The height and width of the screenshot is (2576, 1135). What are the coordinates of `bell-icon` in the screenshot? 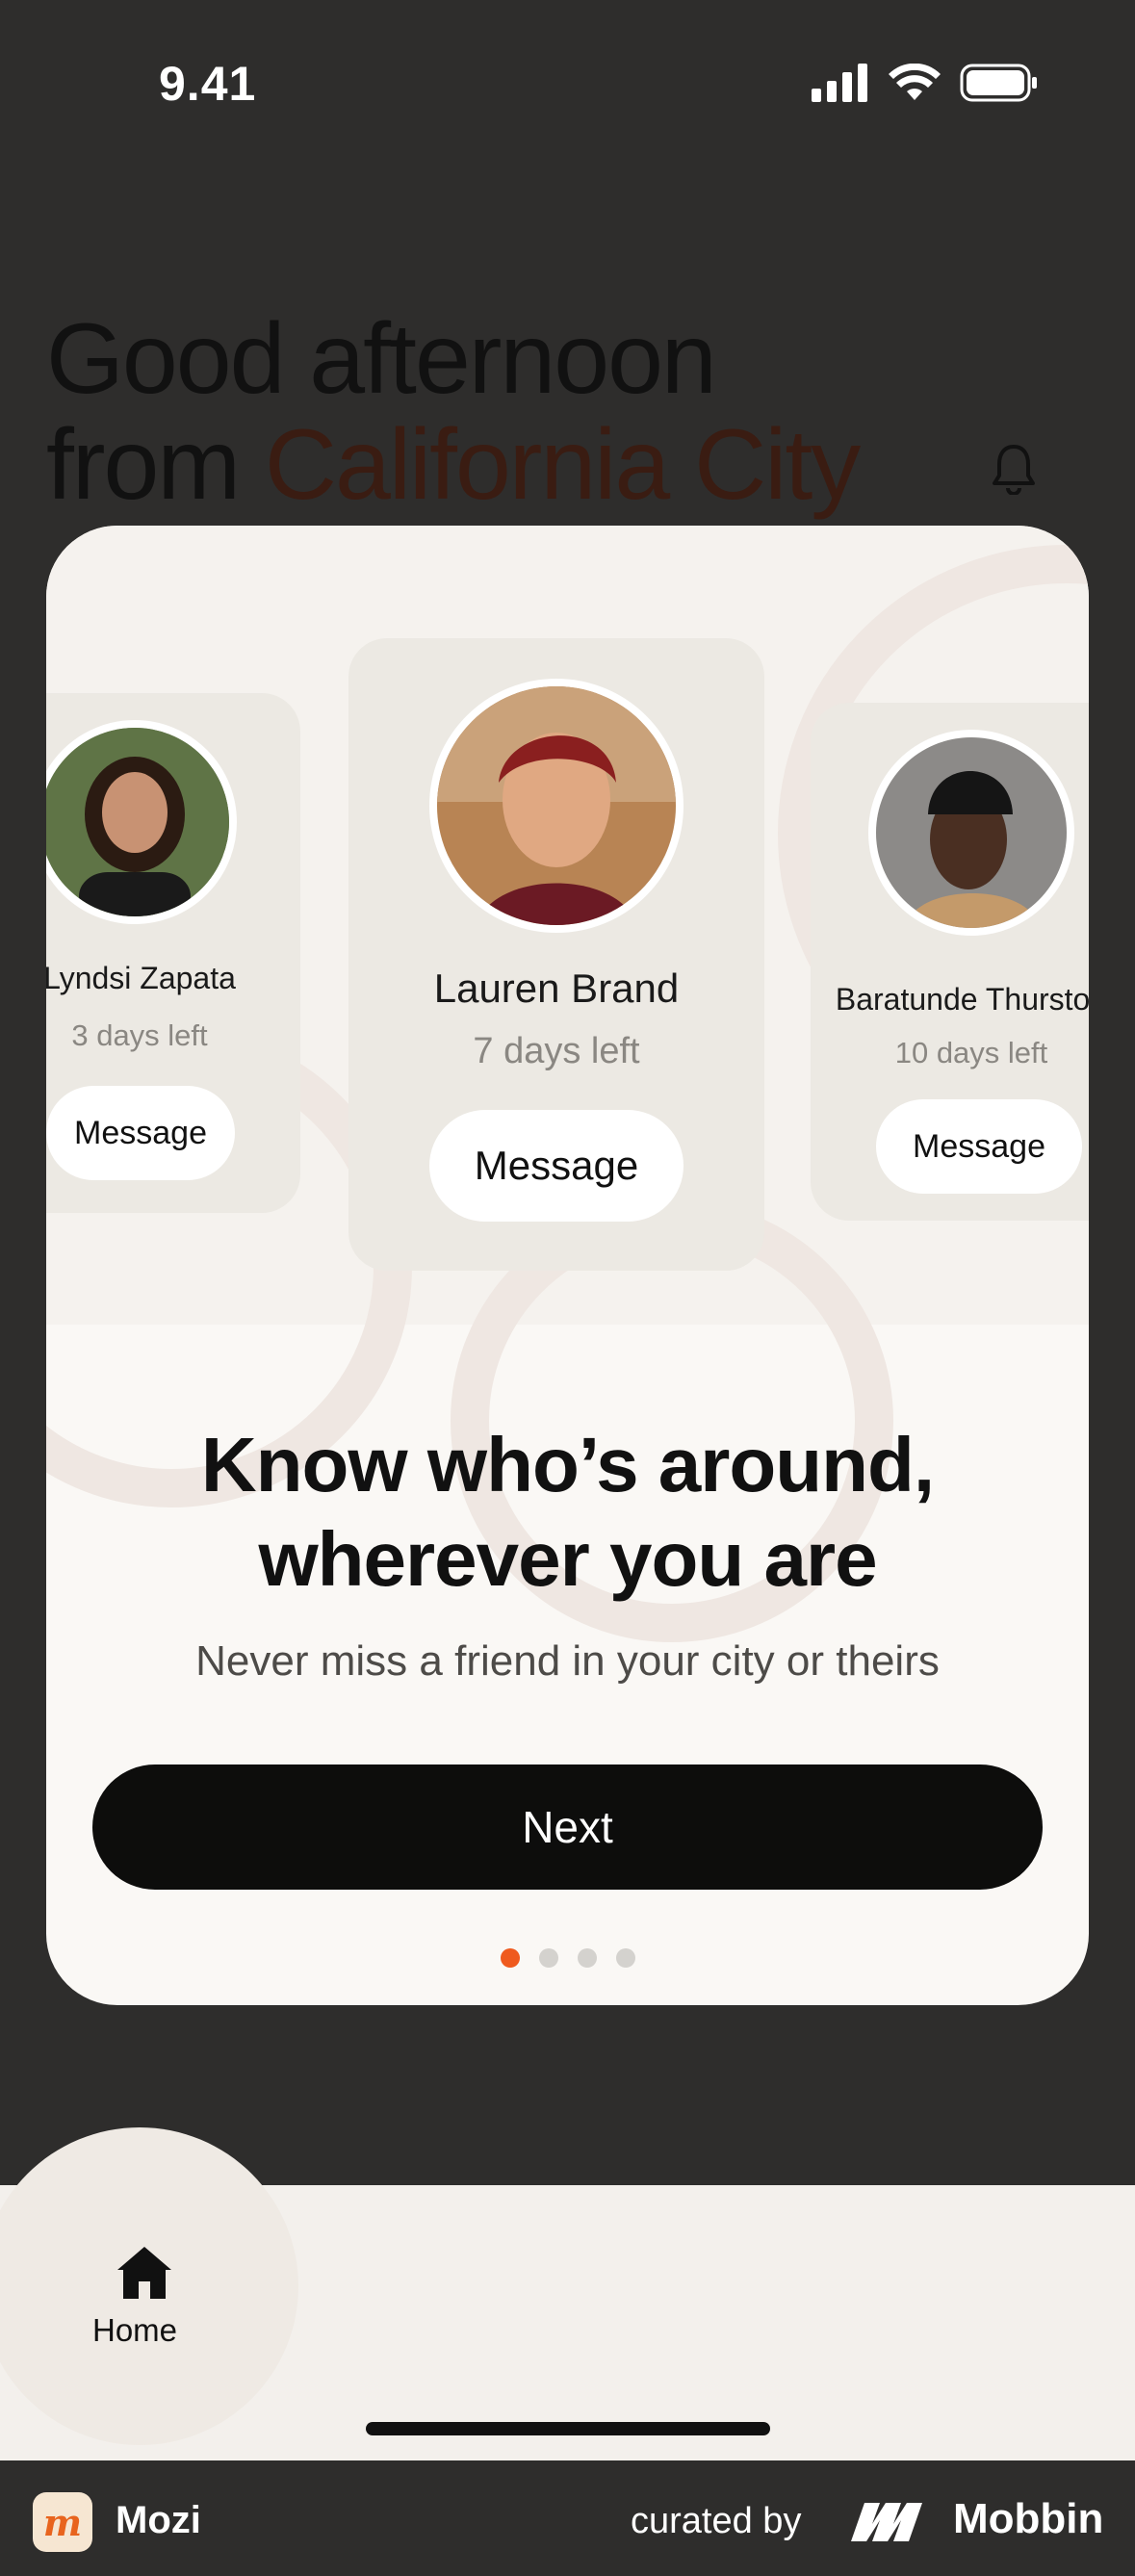 It's located at (1014, 469).